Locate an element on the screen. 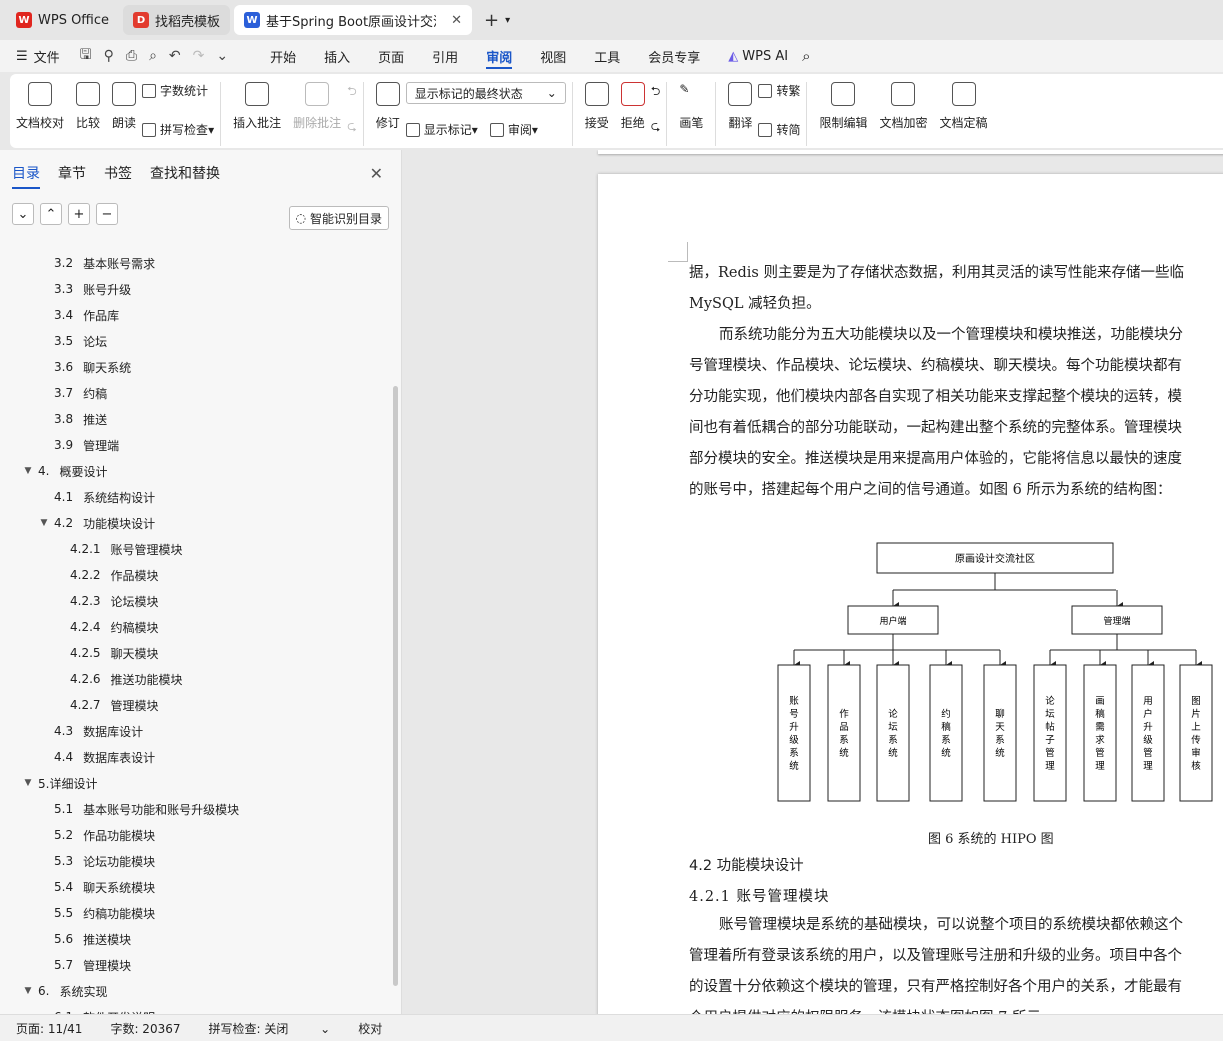  reject-button: 拒绝 is located at coordinates (632, 106).